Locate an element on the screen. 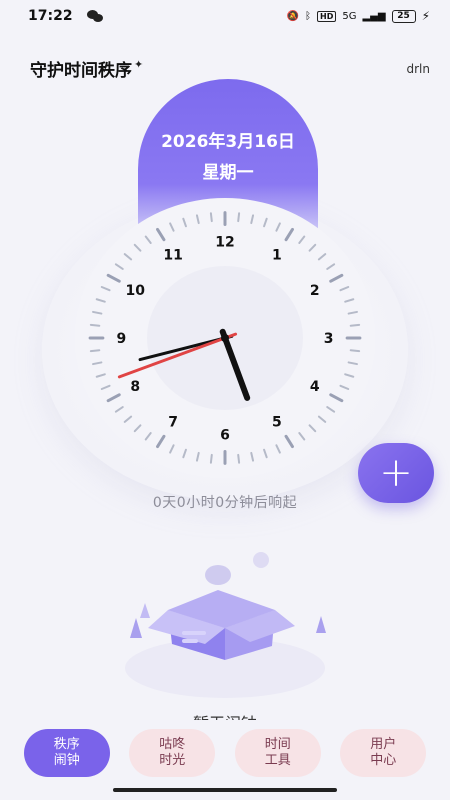 This screenshot has width=450, height=800. nav-time-moments: 咕咚 时光 is located at coordinates (172, 753).